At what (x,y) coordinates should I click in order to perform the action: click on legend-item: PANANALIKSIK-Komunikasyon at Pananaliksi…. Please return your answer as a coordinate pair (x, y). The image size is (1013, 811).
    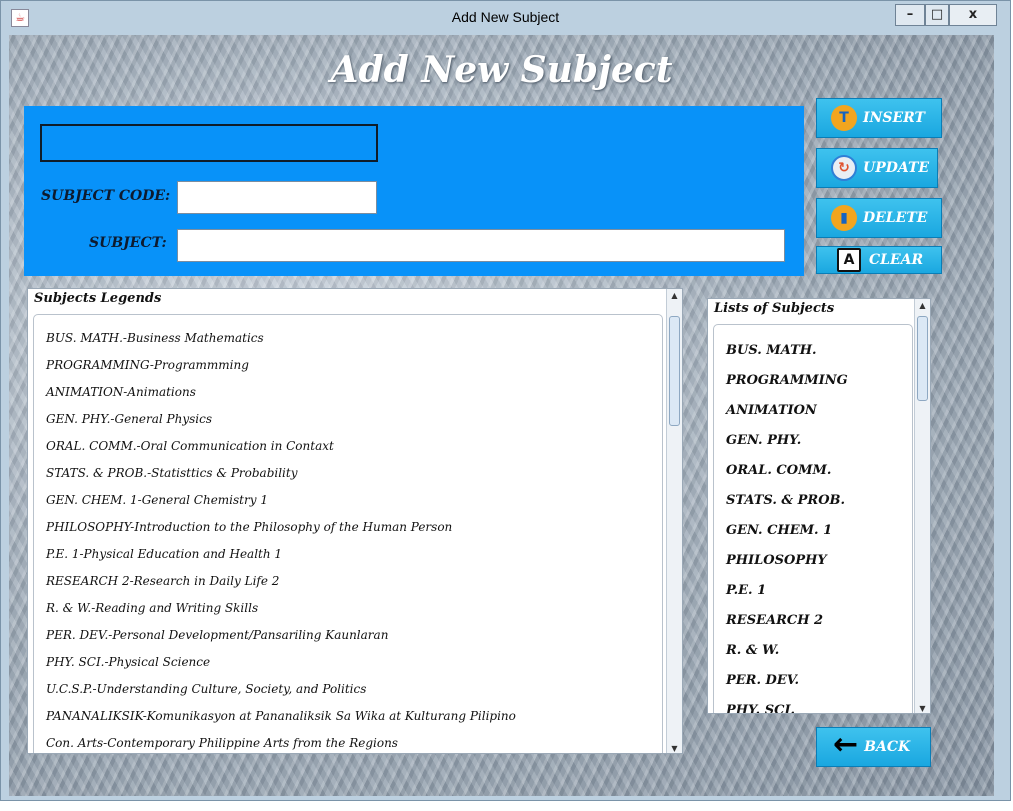
    Looking at the image, I should click on (281, 716).